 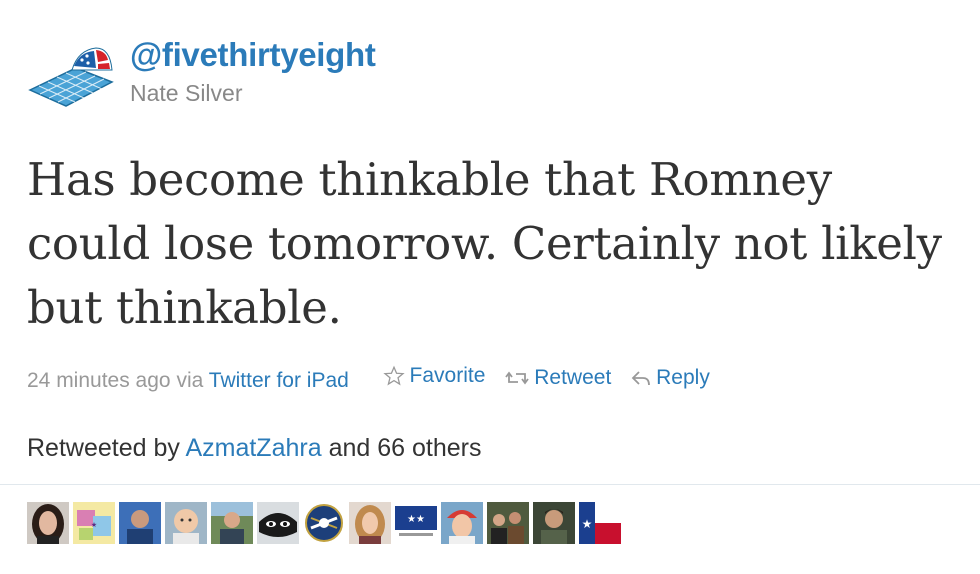 What do you see at coordinates (103, 448) in the screenshot?
I see `retweeted-prefix: Retweeted by` at bounding box center [103, 448].